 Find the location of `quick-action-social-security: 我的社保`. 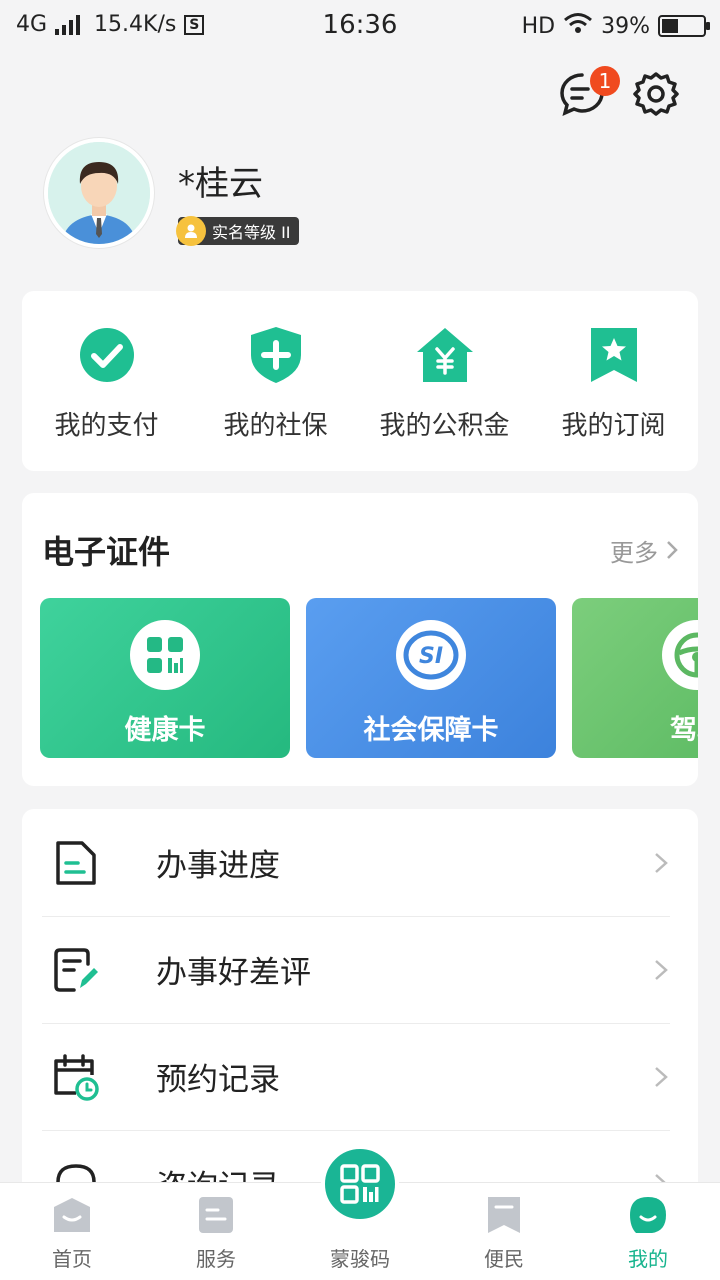

quick-action-social-security: 我的社保 is located at coordinates (275, 381).